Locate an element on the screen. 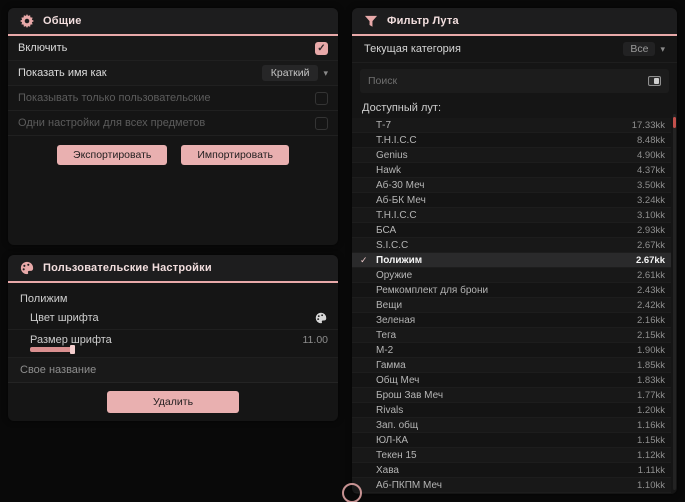  search-row is located at coordinates (514, 81).